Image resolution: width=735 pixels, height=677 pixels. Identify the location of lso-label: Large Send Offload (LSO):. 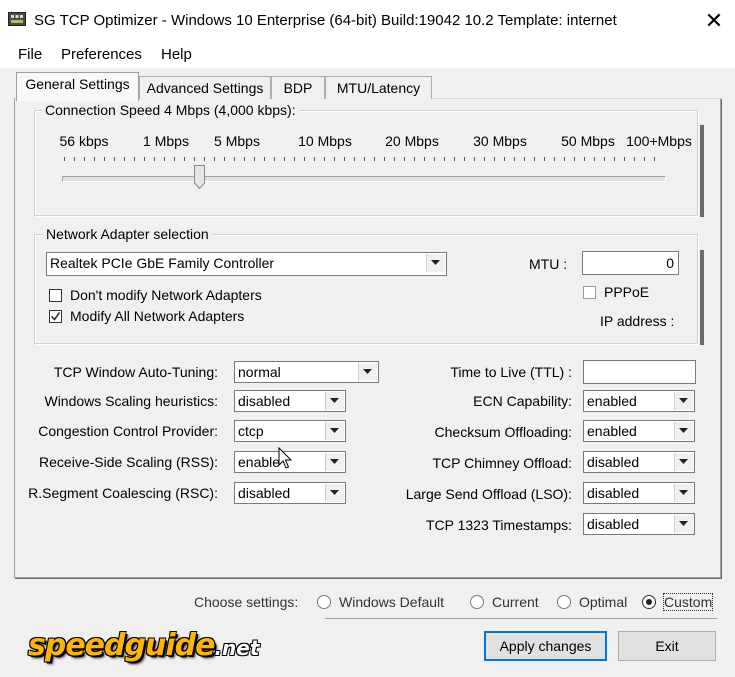
(488, 494).